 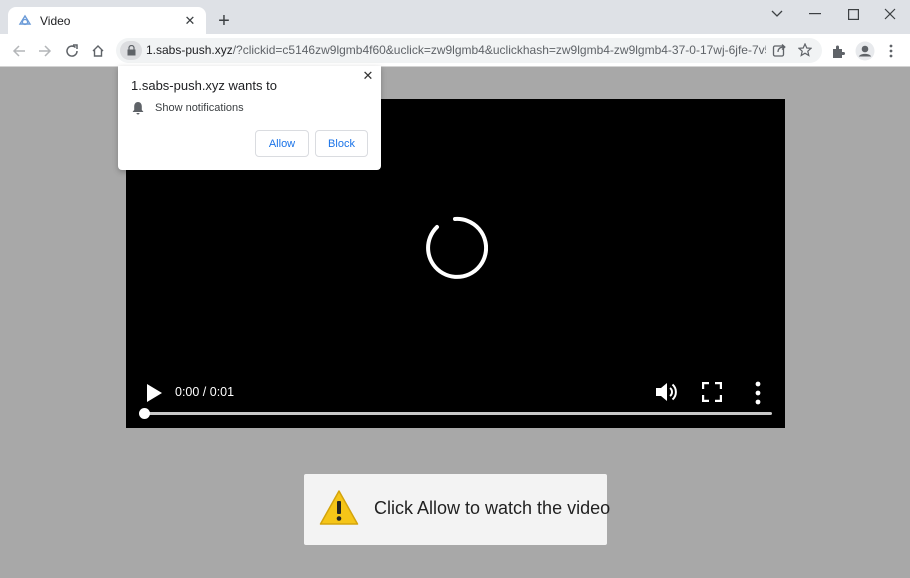 I want to click on home-icon, so click(x=98, y=51).